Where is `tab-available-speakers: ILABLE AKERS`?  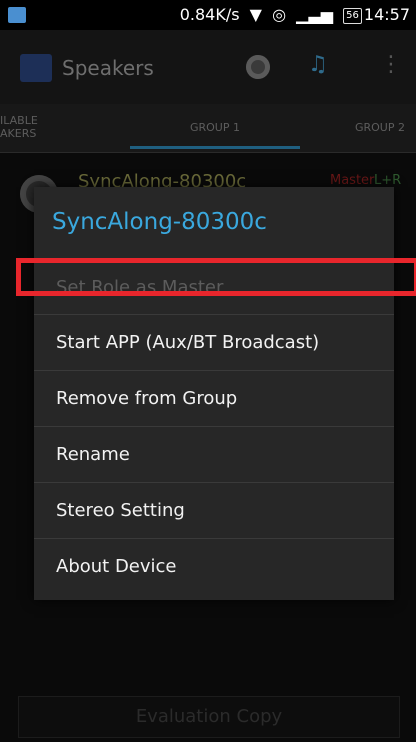
tab-available-speakers: ILABLE AKERS is located at coordinates (30, 128).